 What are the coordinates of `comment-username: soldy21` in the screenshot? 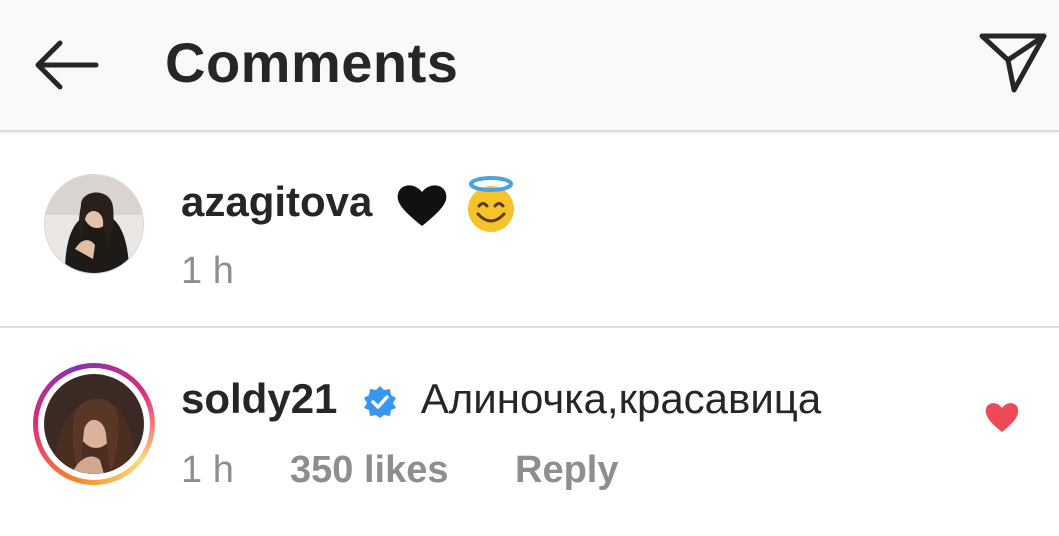 It's located at (259, 398).